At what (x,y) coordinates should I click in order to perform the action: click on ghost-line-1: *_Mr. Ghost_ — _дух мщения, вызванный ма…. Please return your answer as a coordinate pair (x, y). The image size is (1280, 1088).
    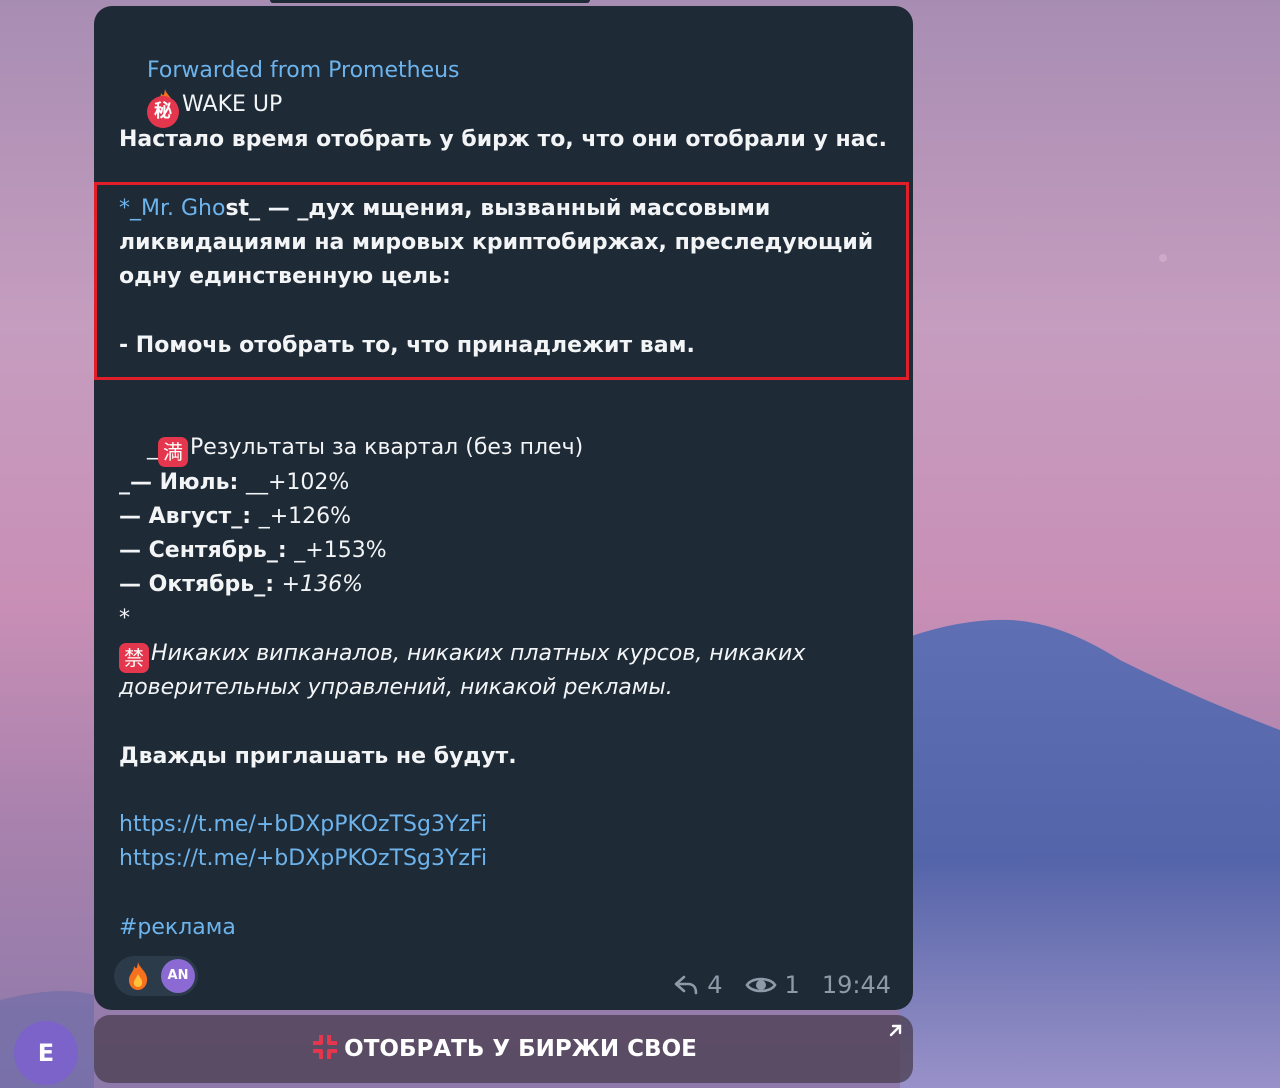
    Looking at the image, I should click on (445, 208).